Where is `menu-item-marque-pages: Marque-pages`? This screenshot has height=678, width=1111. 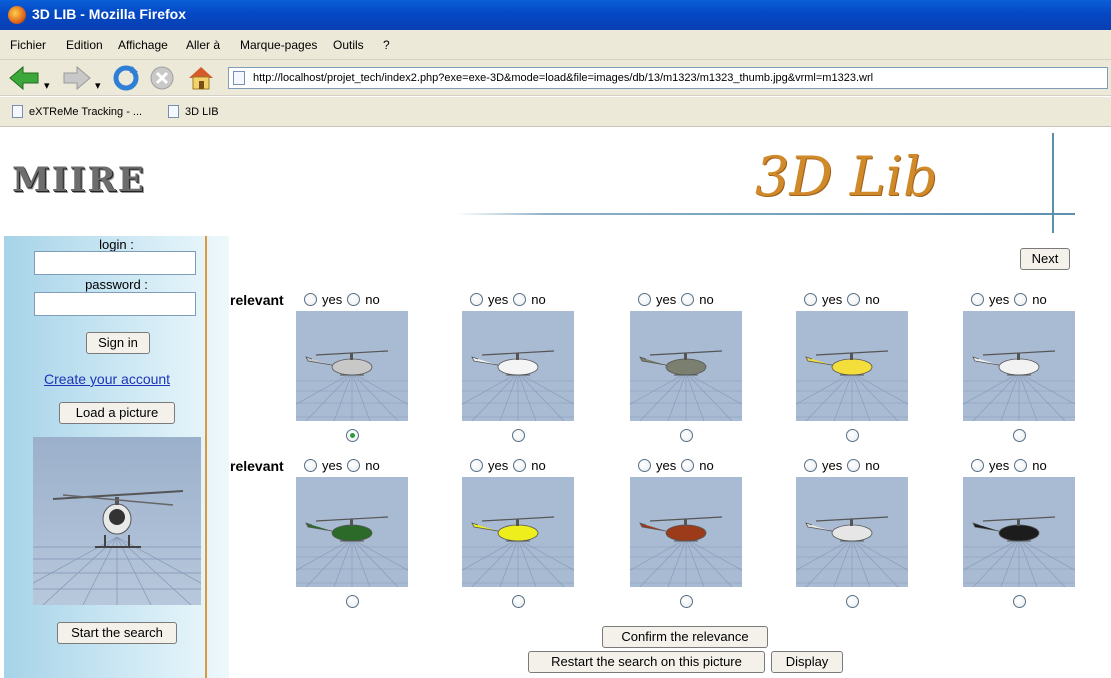
menu-item-marque-pages: Marque-pages is located at coordinates (278, 45).